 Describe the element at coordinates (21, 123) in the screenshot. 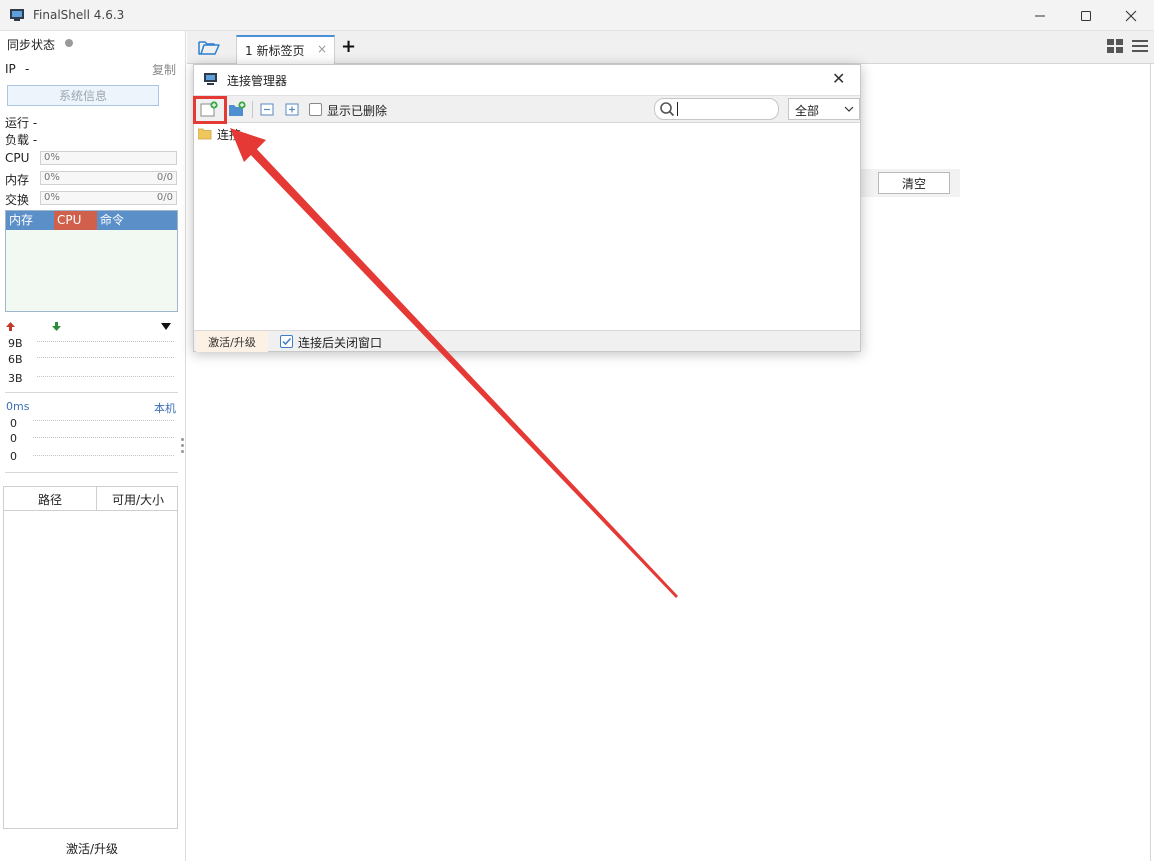

I see `uptime-label: 运行 -` at that location.